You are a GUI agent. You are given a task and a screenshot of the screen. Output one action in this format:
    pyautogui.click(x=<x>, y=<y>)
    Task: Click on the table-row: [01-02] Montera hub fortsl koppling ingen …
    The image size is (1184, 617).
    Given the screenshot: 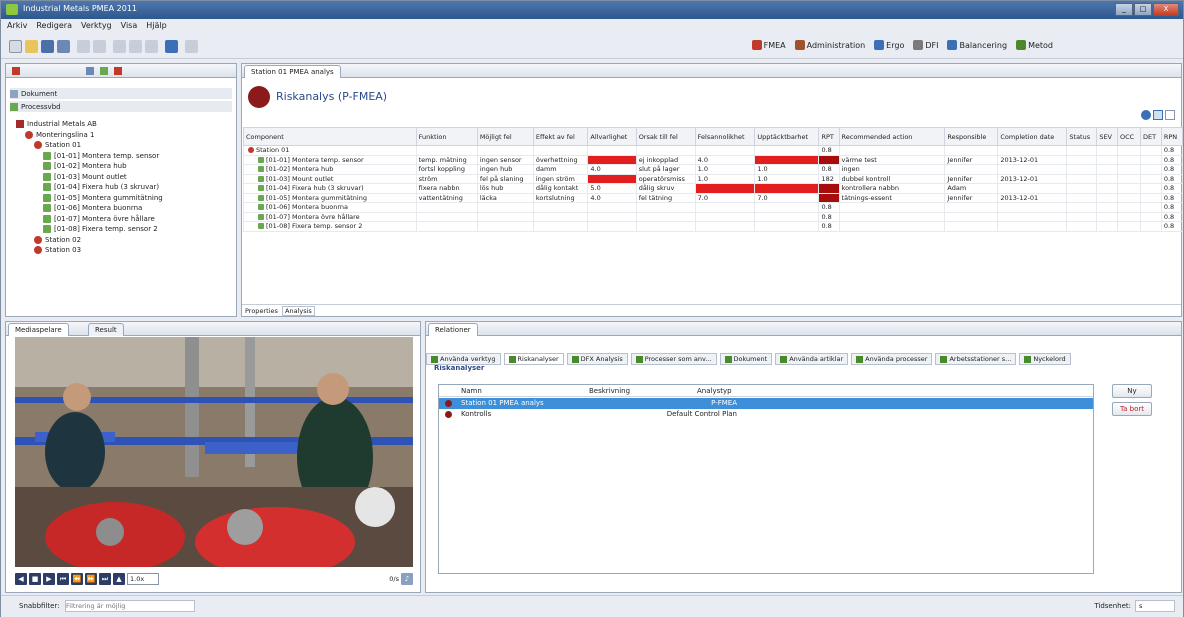 What is the action you would take?
    pyautogui.click(x=713, y=169)
    